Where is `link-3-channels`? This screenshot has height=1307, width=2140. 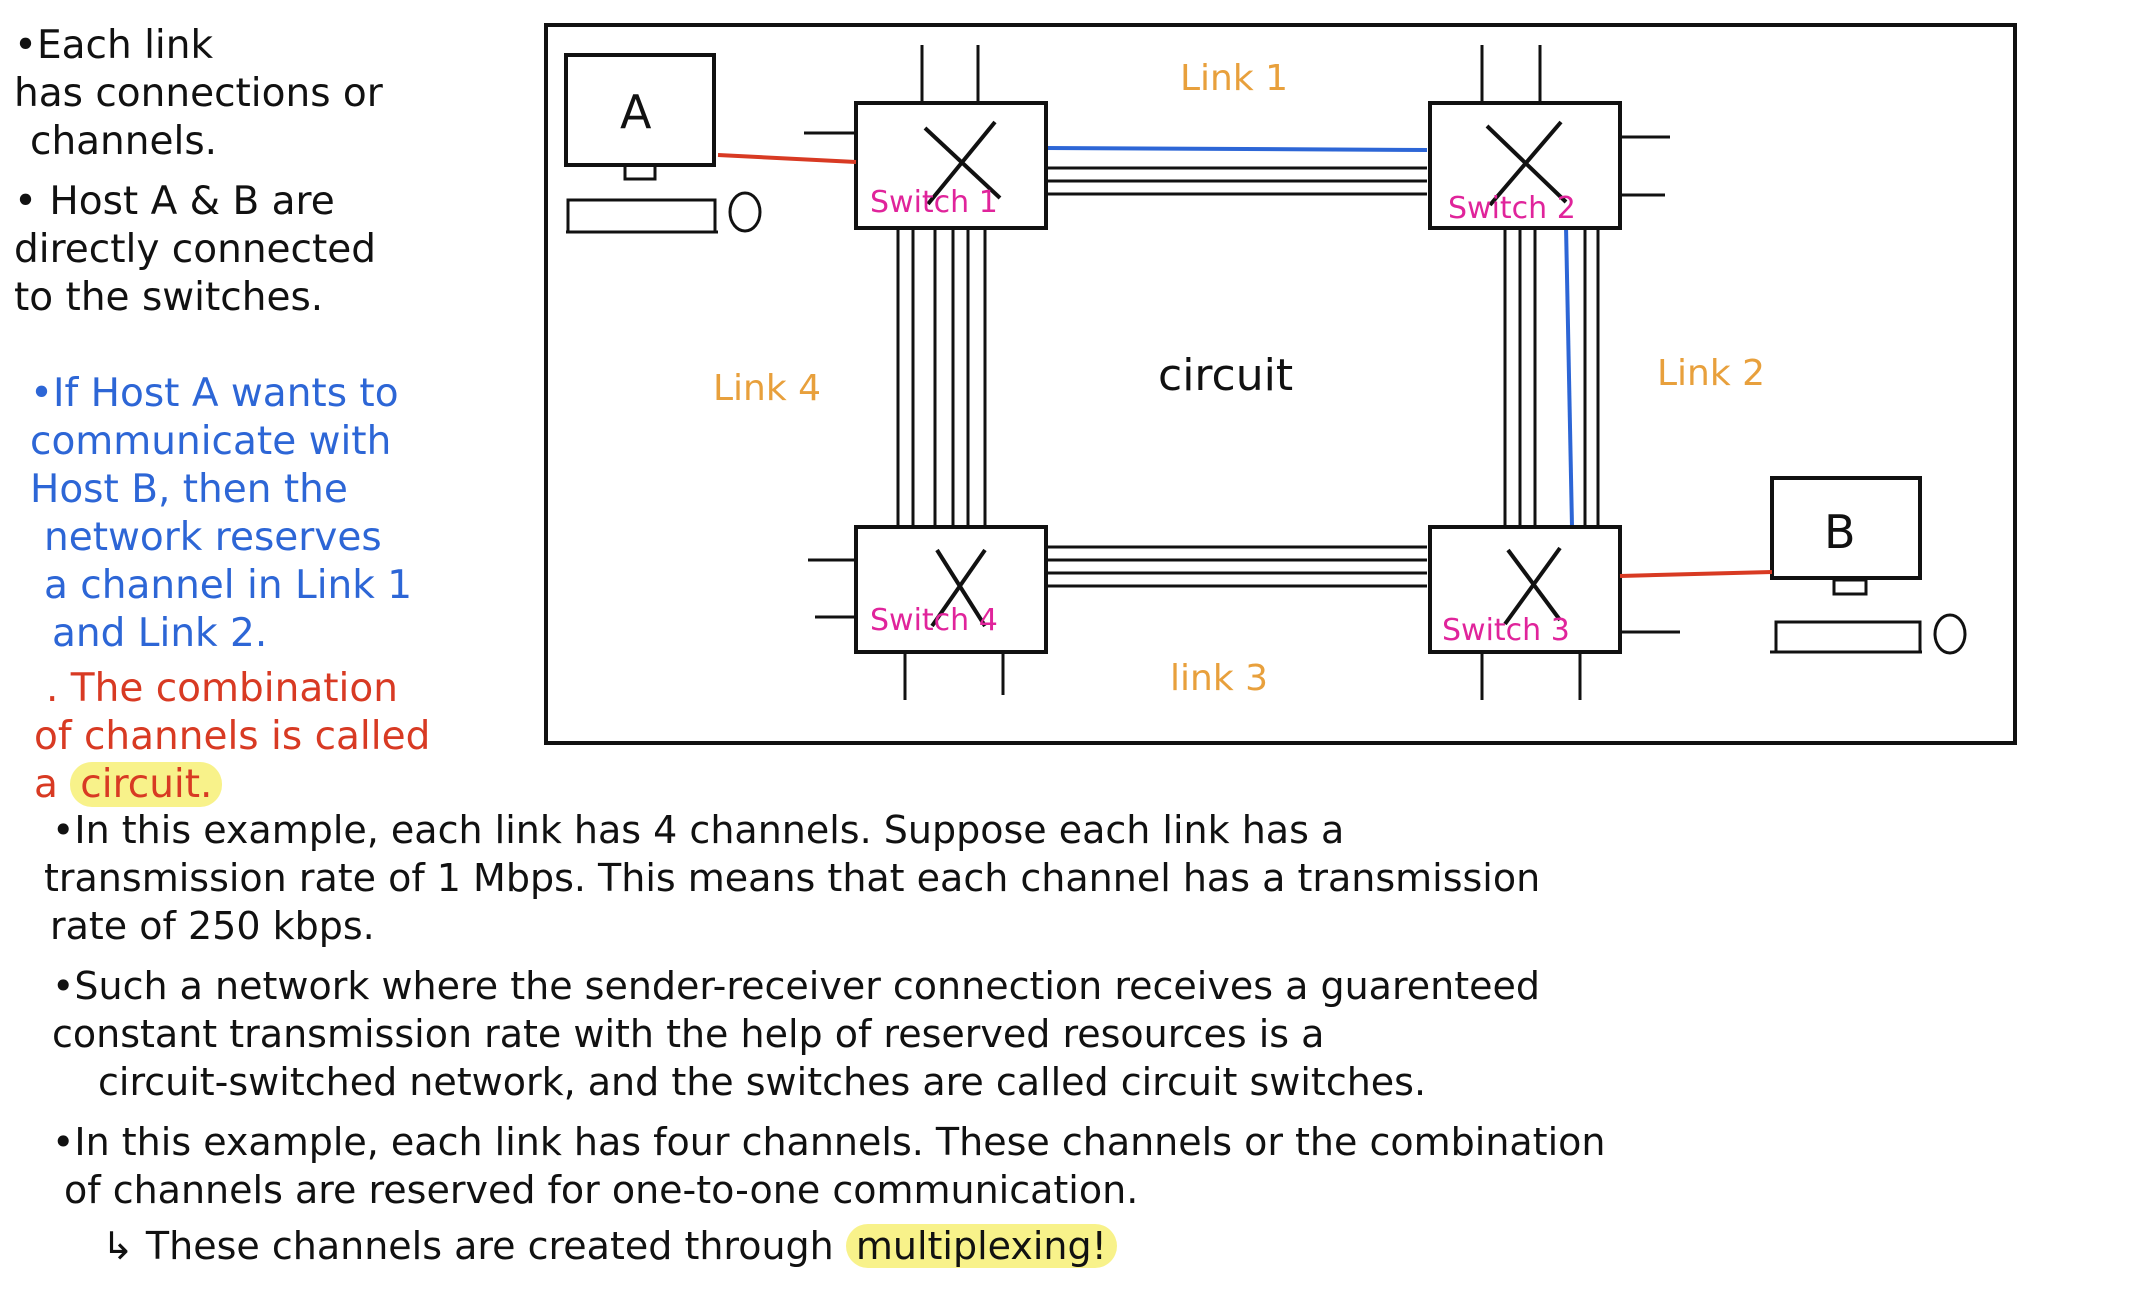
link-3-channels is located at coordinates (1236, 566).